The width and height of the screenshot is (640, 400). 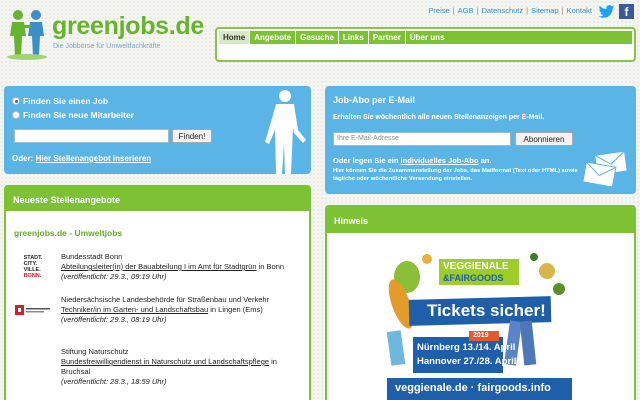 I want to click on job-org: Stiftung Naturschutz, so click(x=95, y=351).